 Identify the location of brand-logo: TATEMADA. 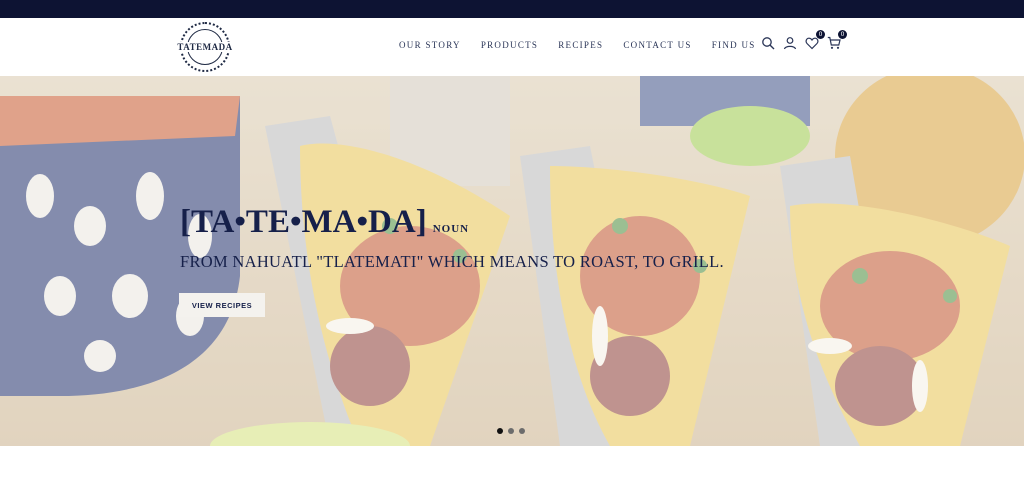
(205, 47).